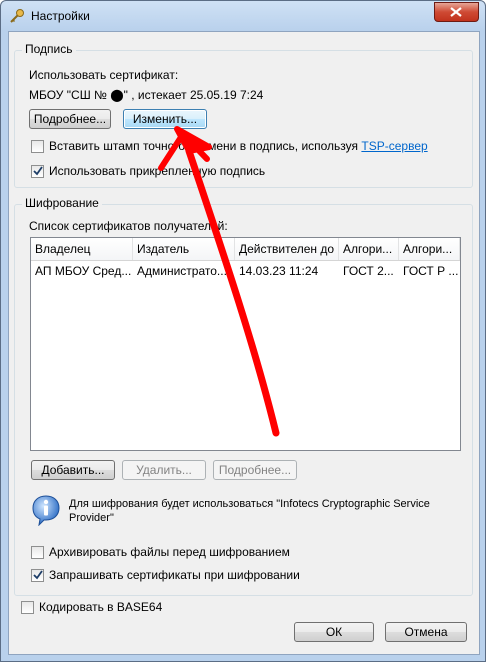  What do you see at coordinates (46, 510) in the screenshot?
I see `info-icon` at bounding box center [46, 510].